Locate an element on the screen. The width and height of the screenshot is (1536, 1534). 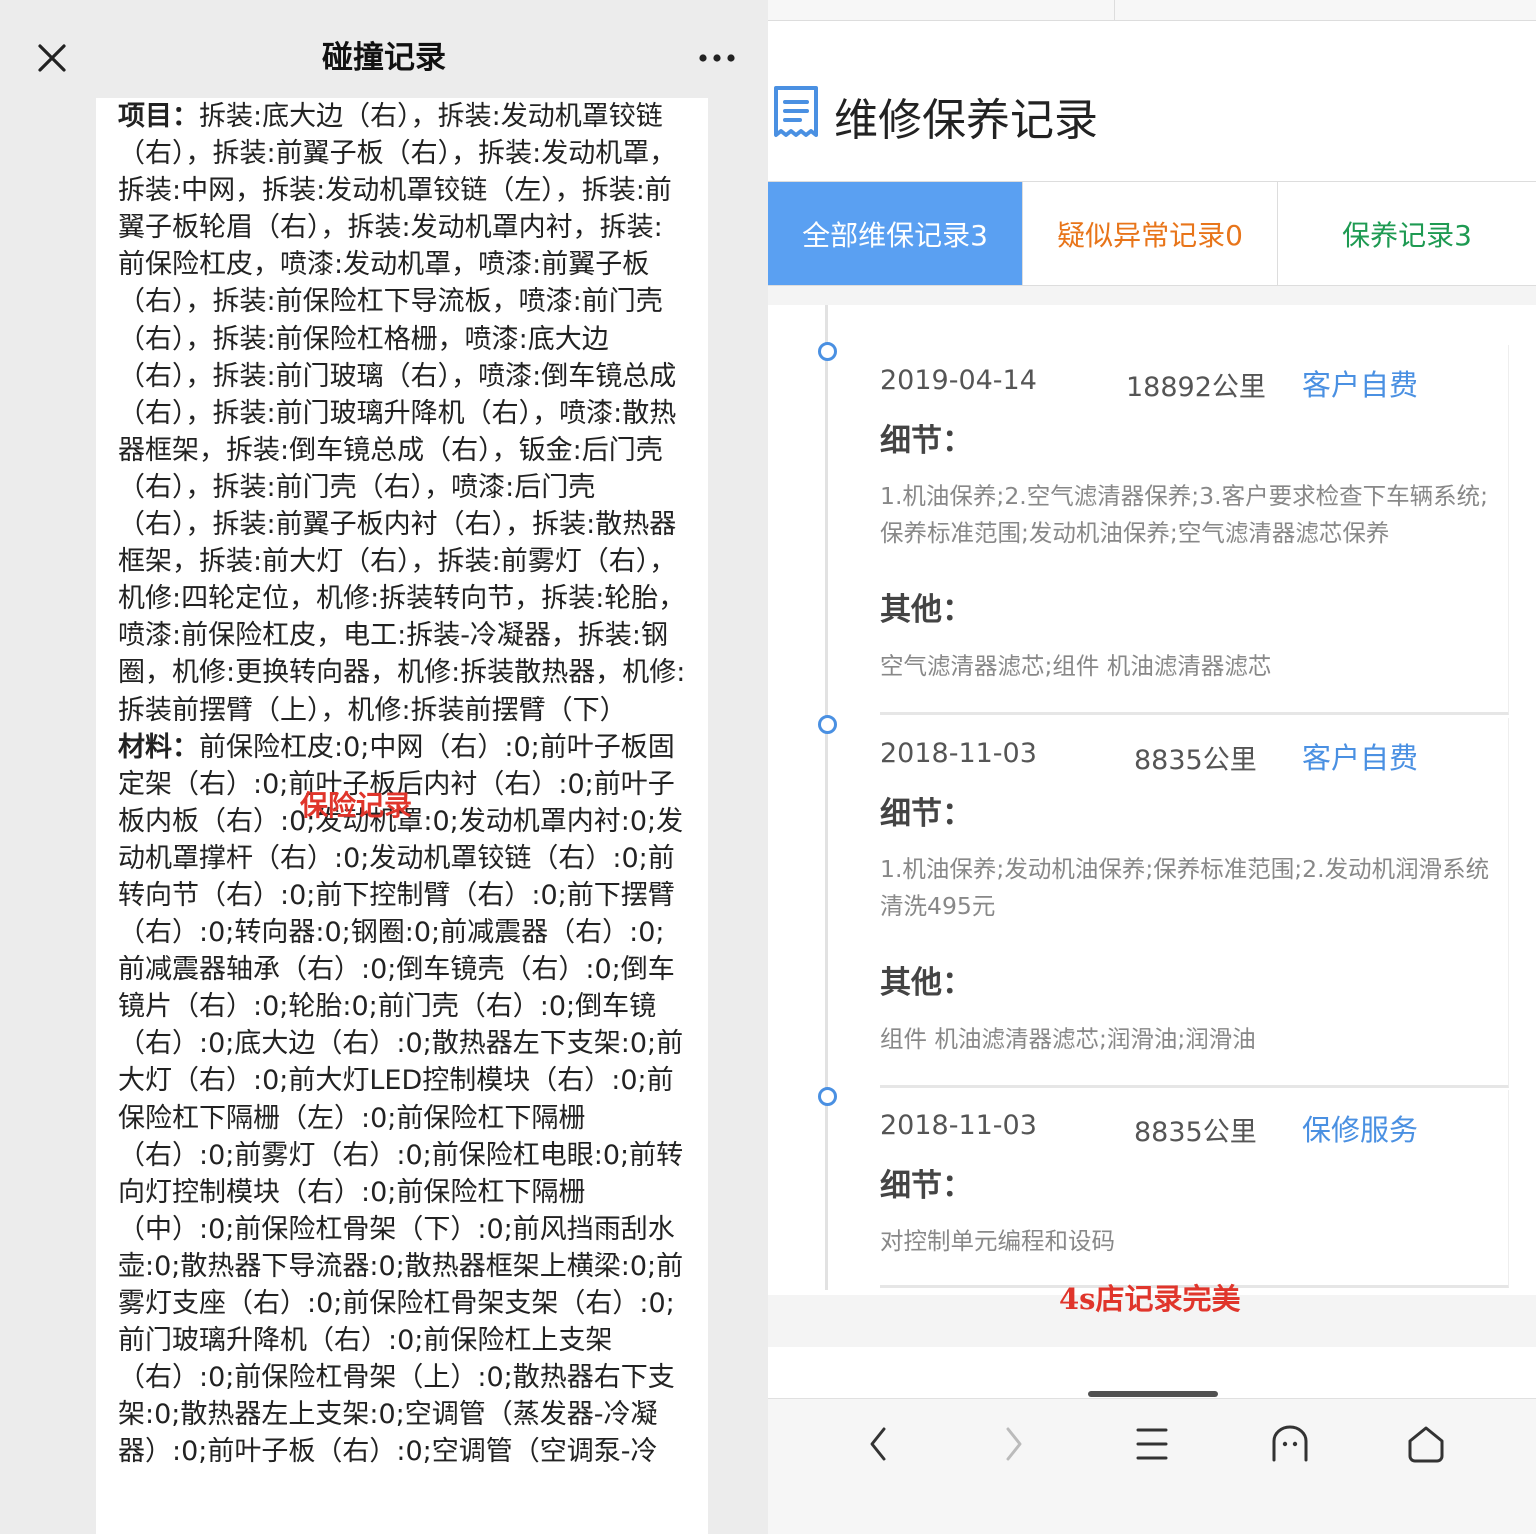
materials-label: 材料： is located at coordinates (158, 747).